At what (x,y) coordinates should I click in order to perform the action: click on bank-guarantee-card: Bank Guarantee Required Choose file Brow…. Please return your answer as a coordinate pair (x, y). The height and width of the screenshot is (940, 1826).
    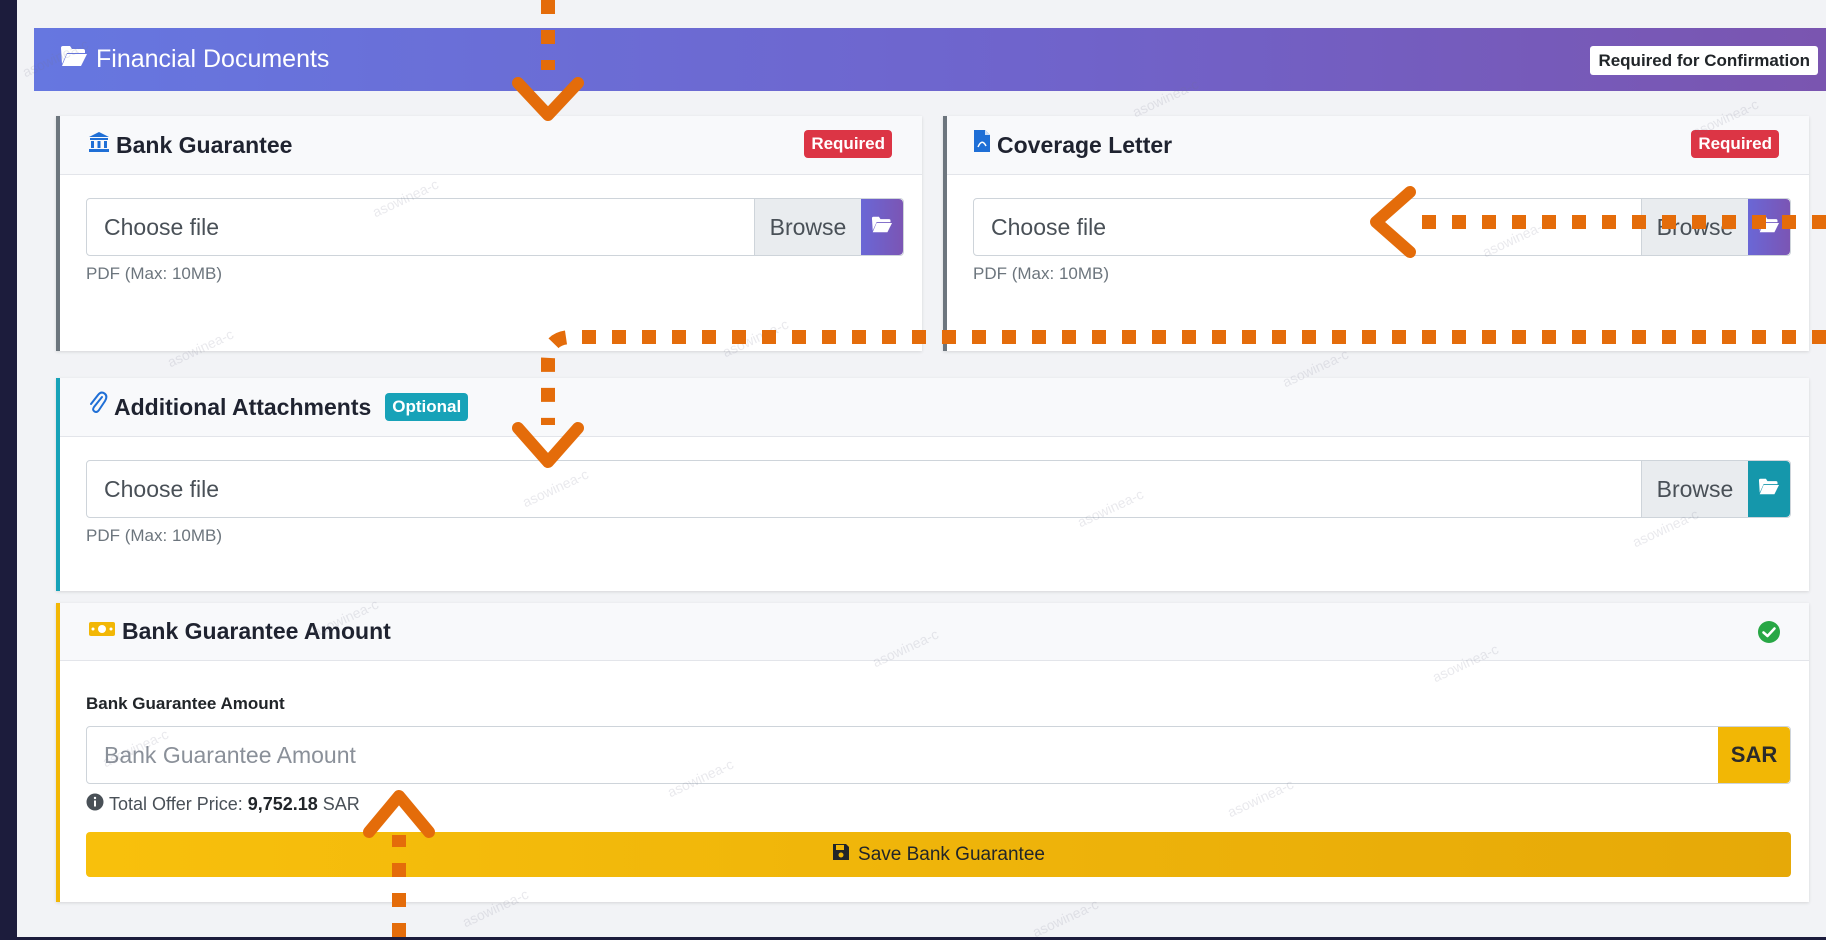
    Looking at the image, I should click on (489, 233).